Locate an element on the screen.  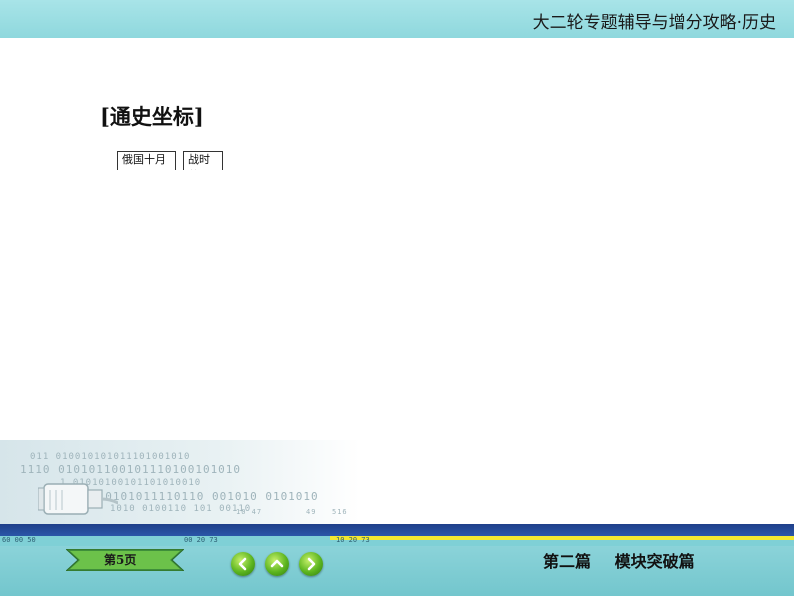
home-button is located at coordinates (277, 564).